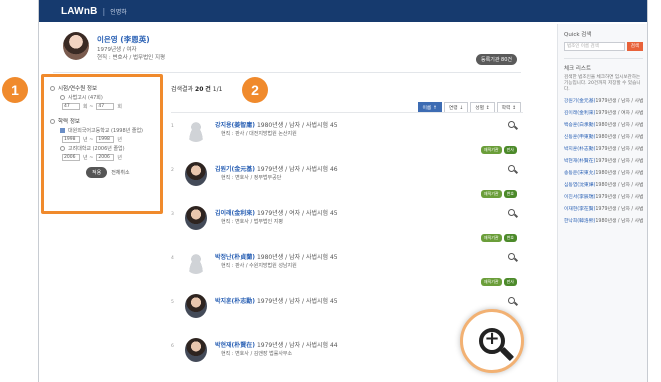 This screenshot has height=382, width=661. Describe the element at coordinates (578, 69) in the screenshot. I see `check-list-title: 체크 리스트` at that location.